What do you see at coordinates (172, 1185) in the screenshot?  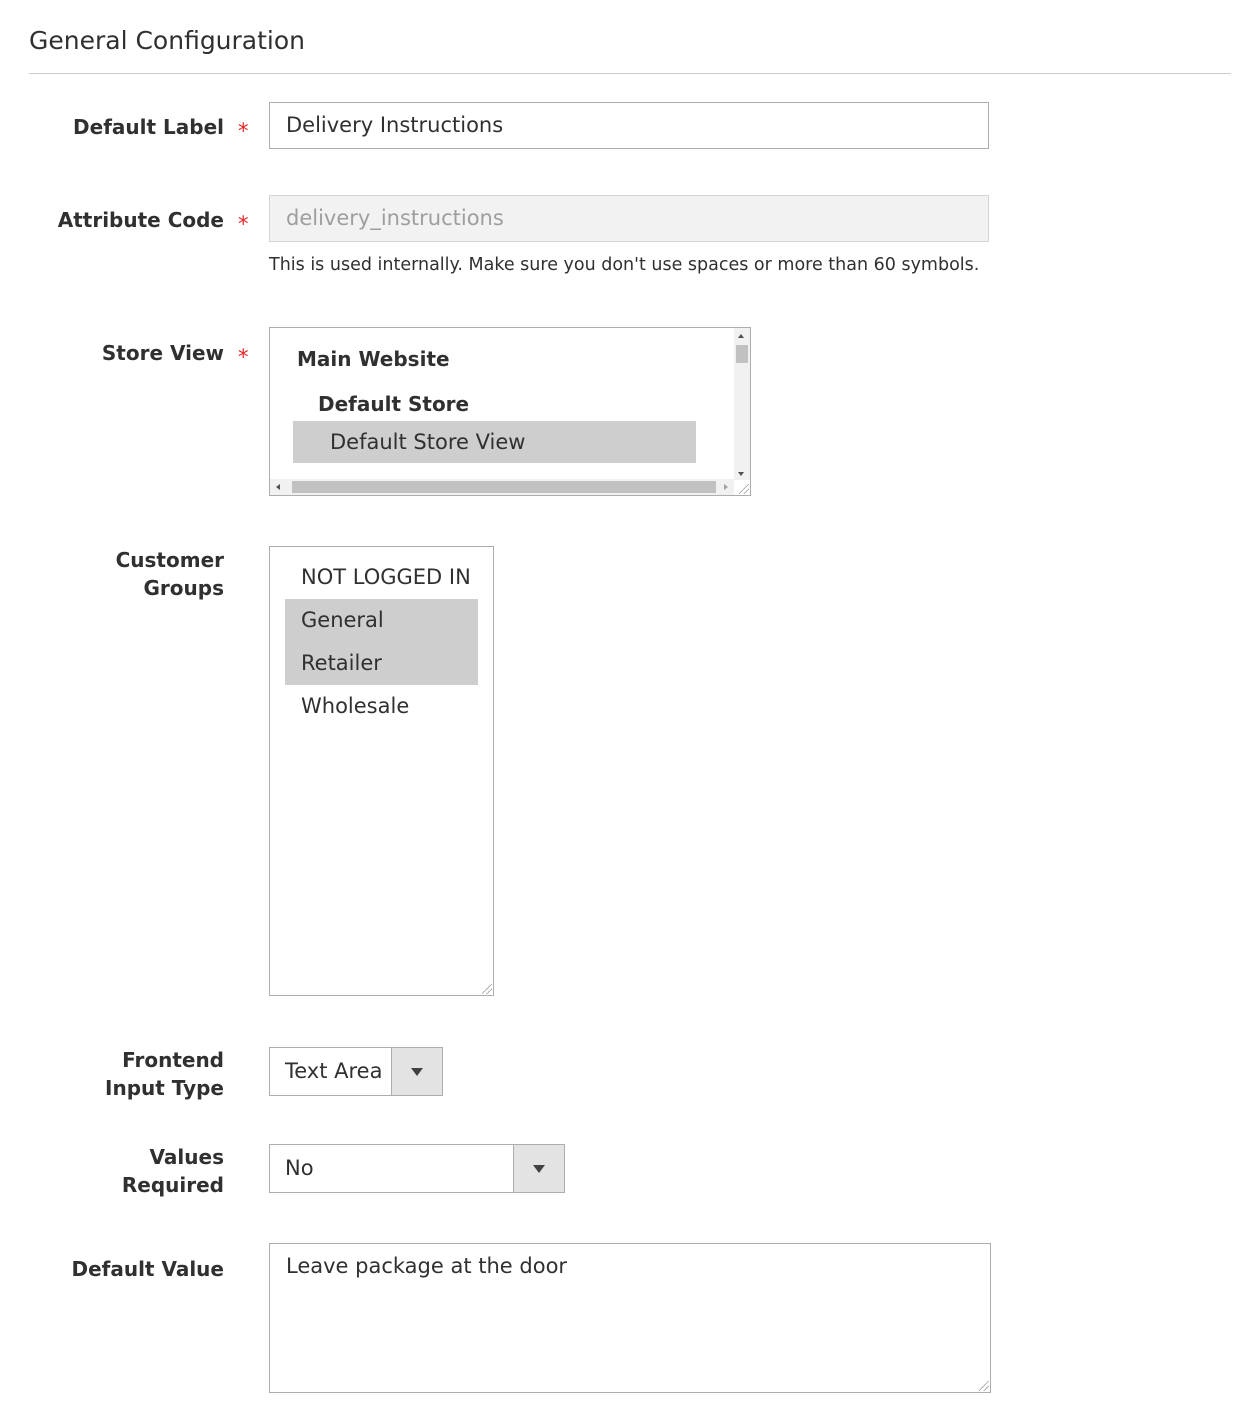 I see `values-required-label-line2: Required` at bounding box center [172, 1185].